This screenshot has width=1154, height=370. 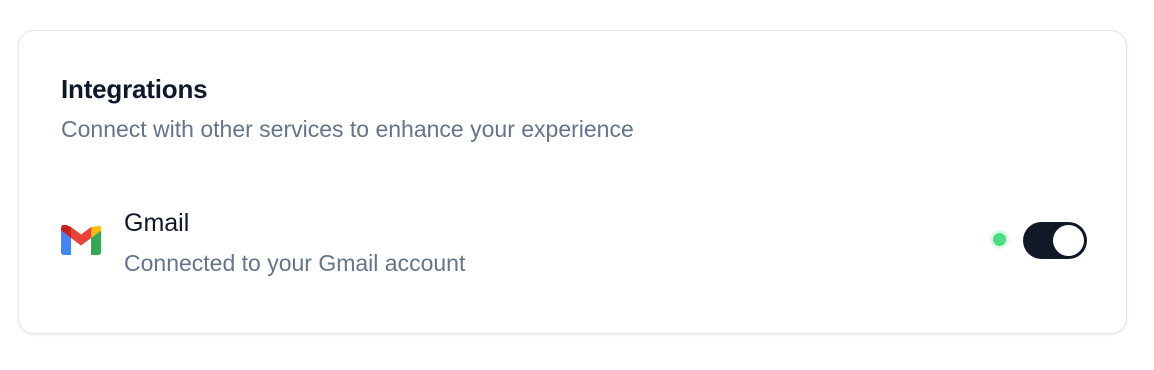 I want to click on gmail-integration-toggle, so click(x=1055, y=240).